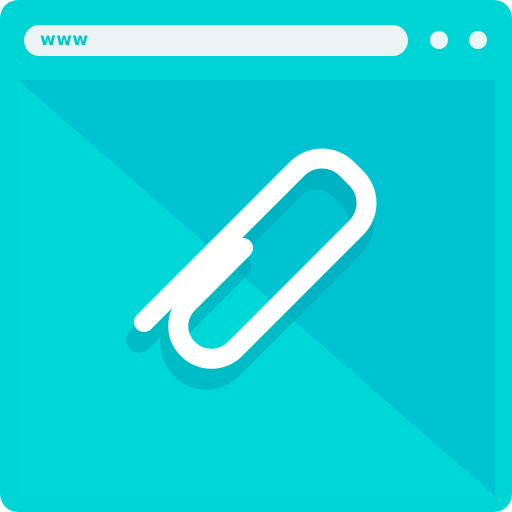  What do you see at coordinates (216, 40) in the screenshot?
I see `address-bar: www` at bounding box center [216, 40].